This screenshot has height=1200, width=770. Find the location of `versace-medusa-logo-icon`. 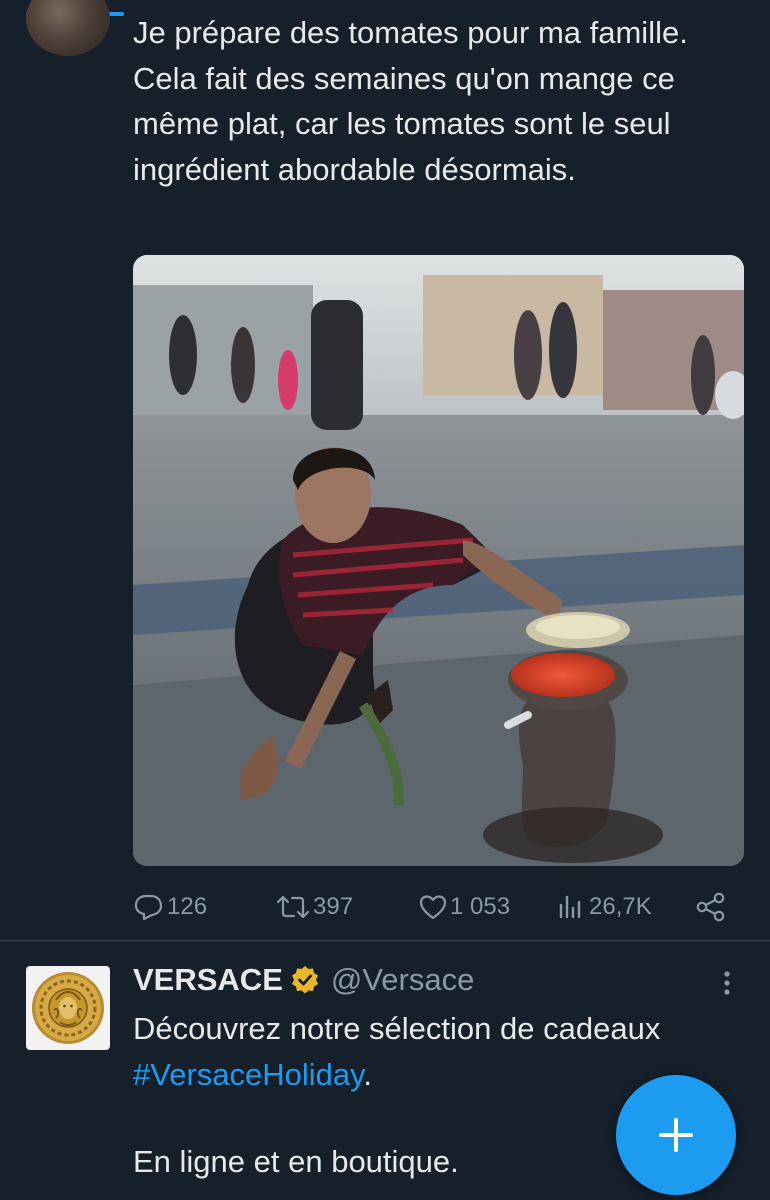

versace-medusa-logo-icon is located at coordinates (68, 1008).